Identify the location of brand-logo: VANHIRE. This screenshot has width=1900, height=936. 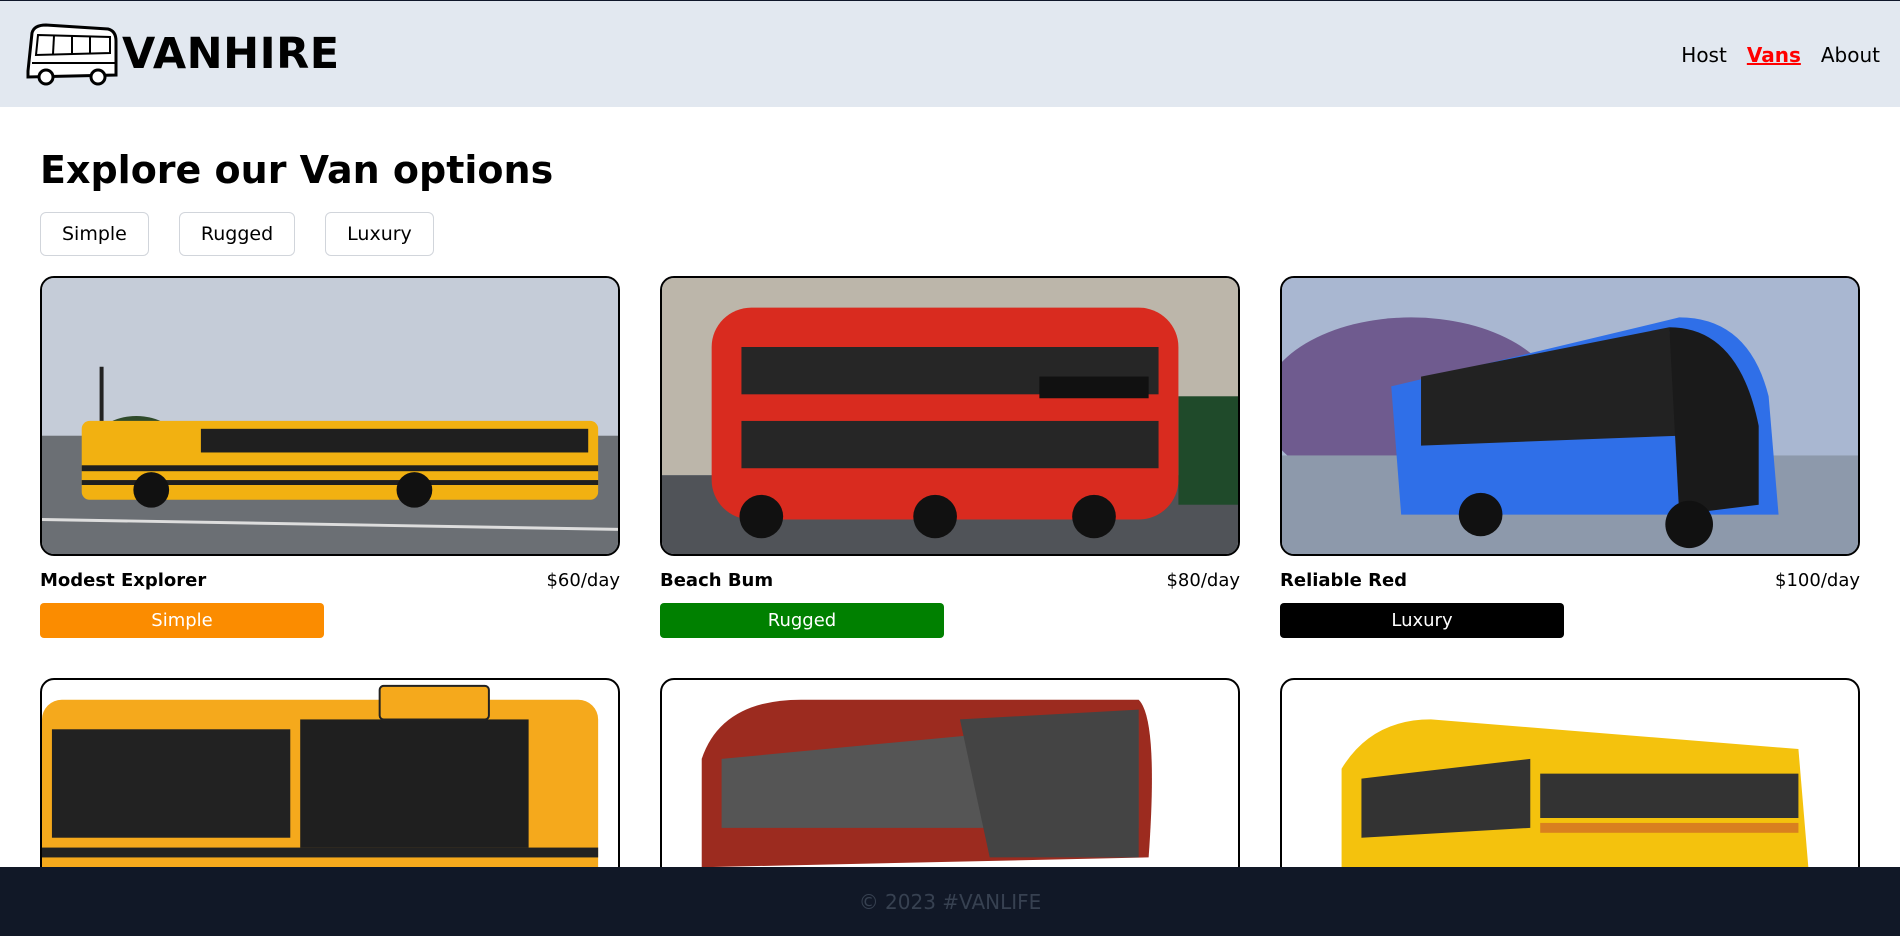
(180, 54).